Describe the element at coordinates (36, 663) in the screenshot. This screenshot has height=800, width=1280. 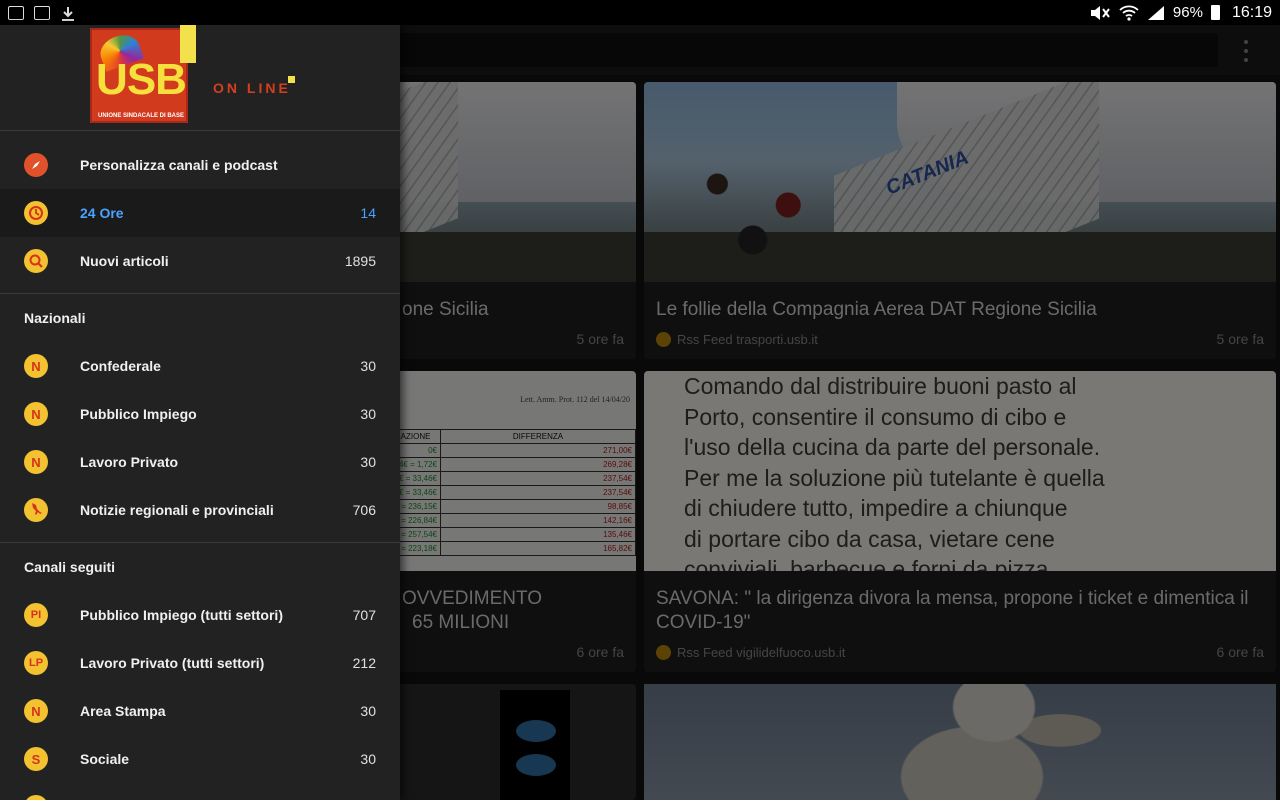
I see `lp-badge-icon: LP` at that location.